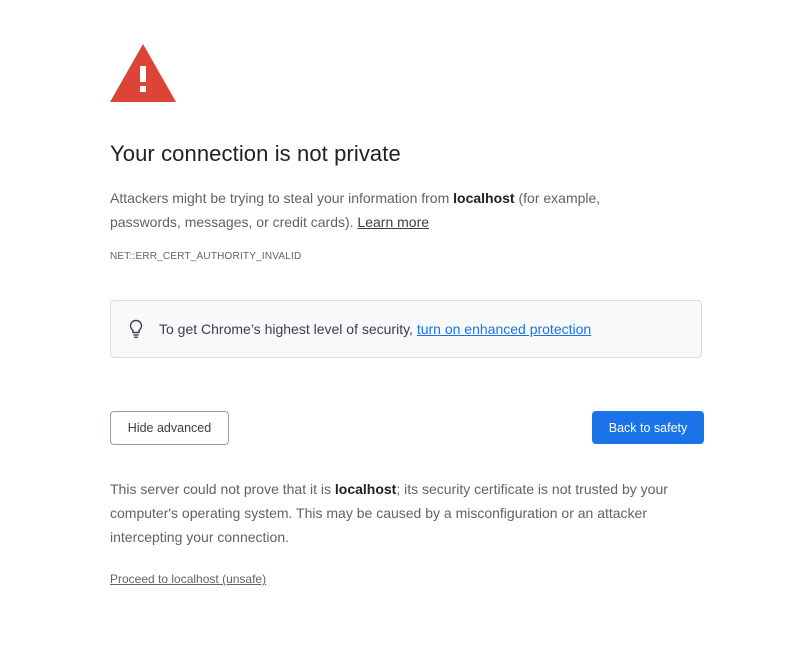 The image size is (800, 647). What do you see at coordinates (222, 489) in the screenshot?
I see `details-prefix: This server could not prove that it is` at bounding box center [222, 489].